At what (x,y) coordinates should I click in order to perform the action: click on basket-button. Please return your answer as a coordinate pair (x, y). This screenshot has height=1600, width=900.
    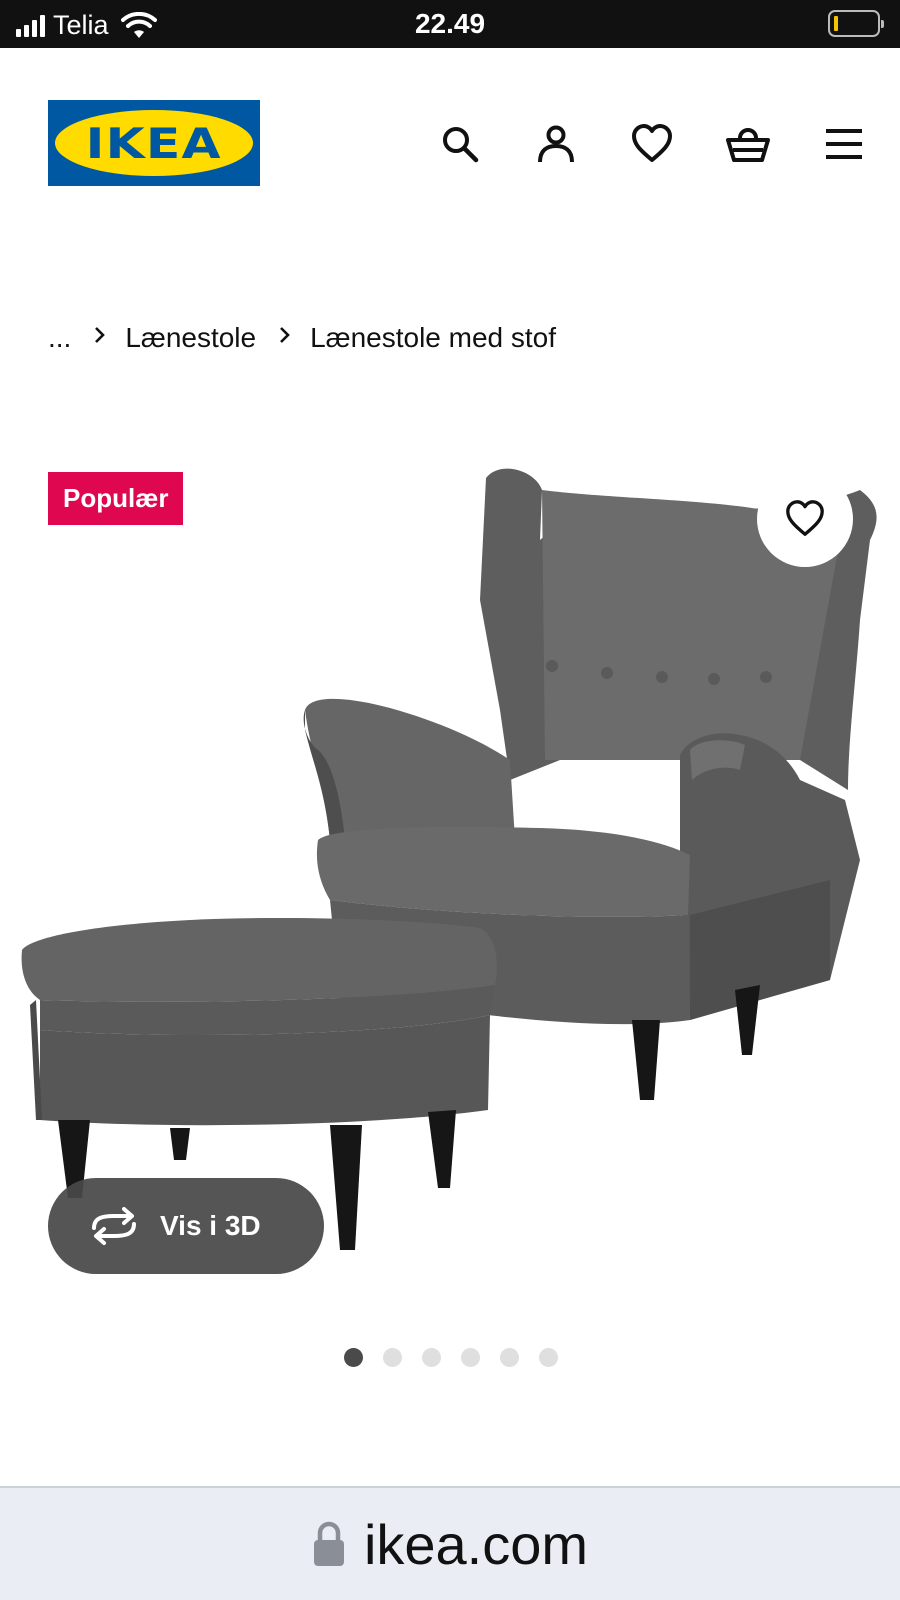
    Looking at the image, I should click on (748, 144).